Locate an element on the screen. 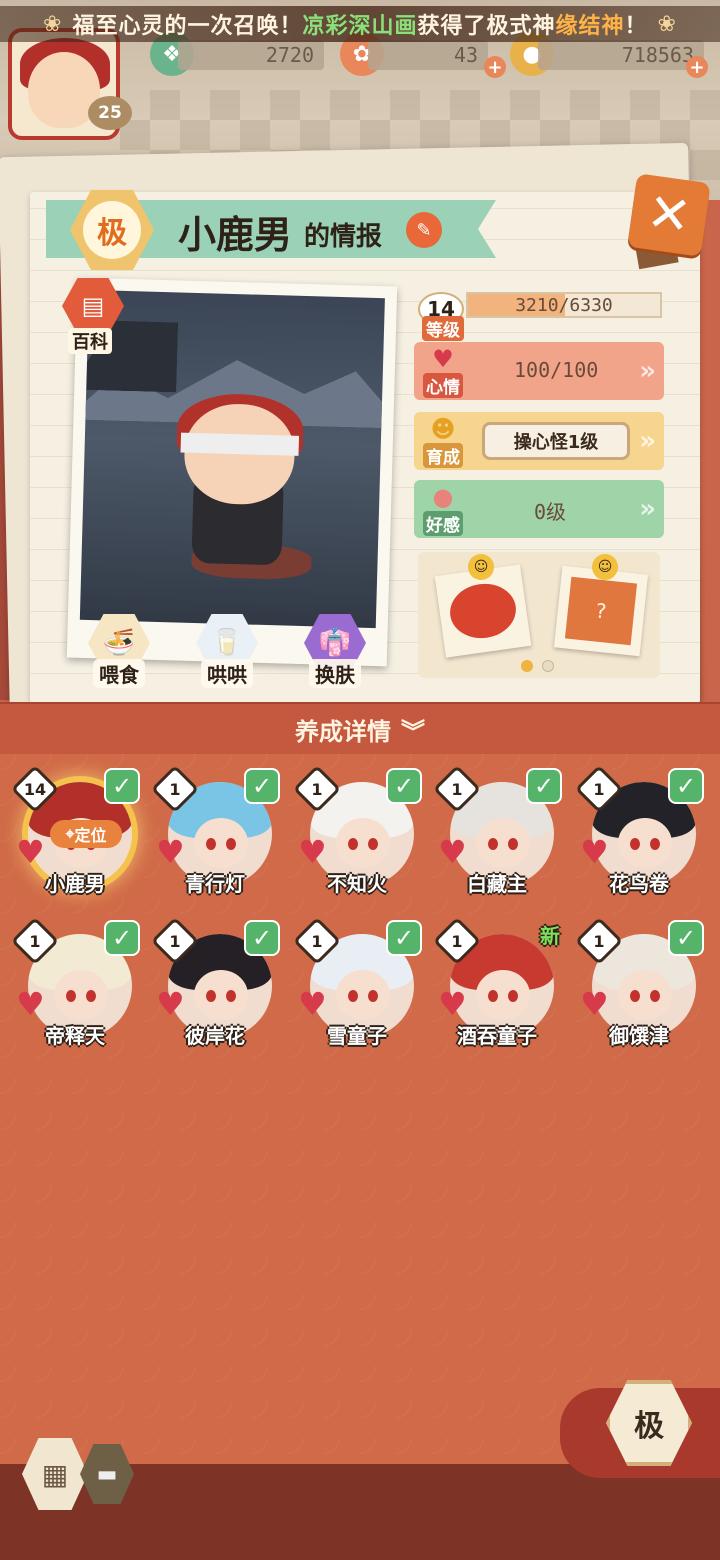 The image size is (720, 1560). growth-label: 育成 is located at coordinates (443, 455).